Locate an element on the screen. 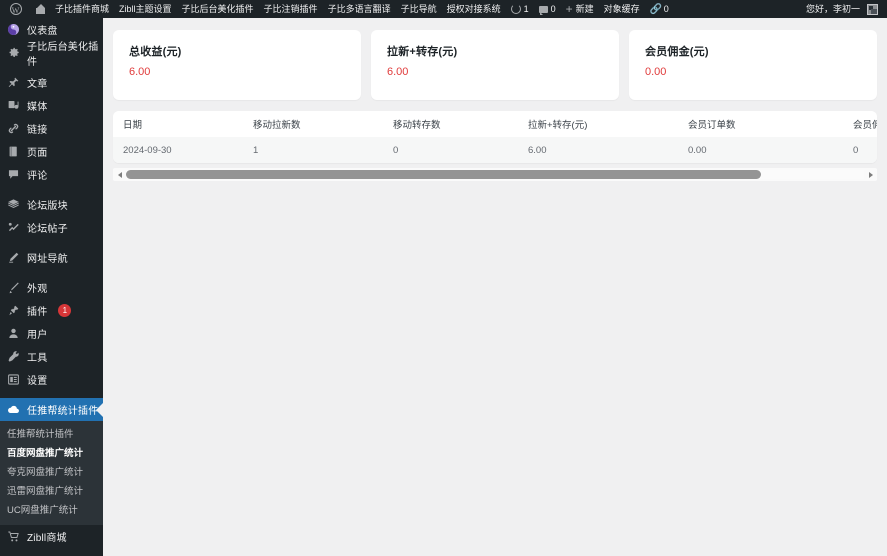 The height and width of the screenshot is (556, 887). sidebar-item-tools: 工具 is located at coordinates (51, 356).